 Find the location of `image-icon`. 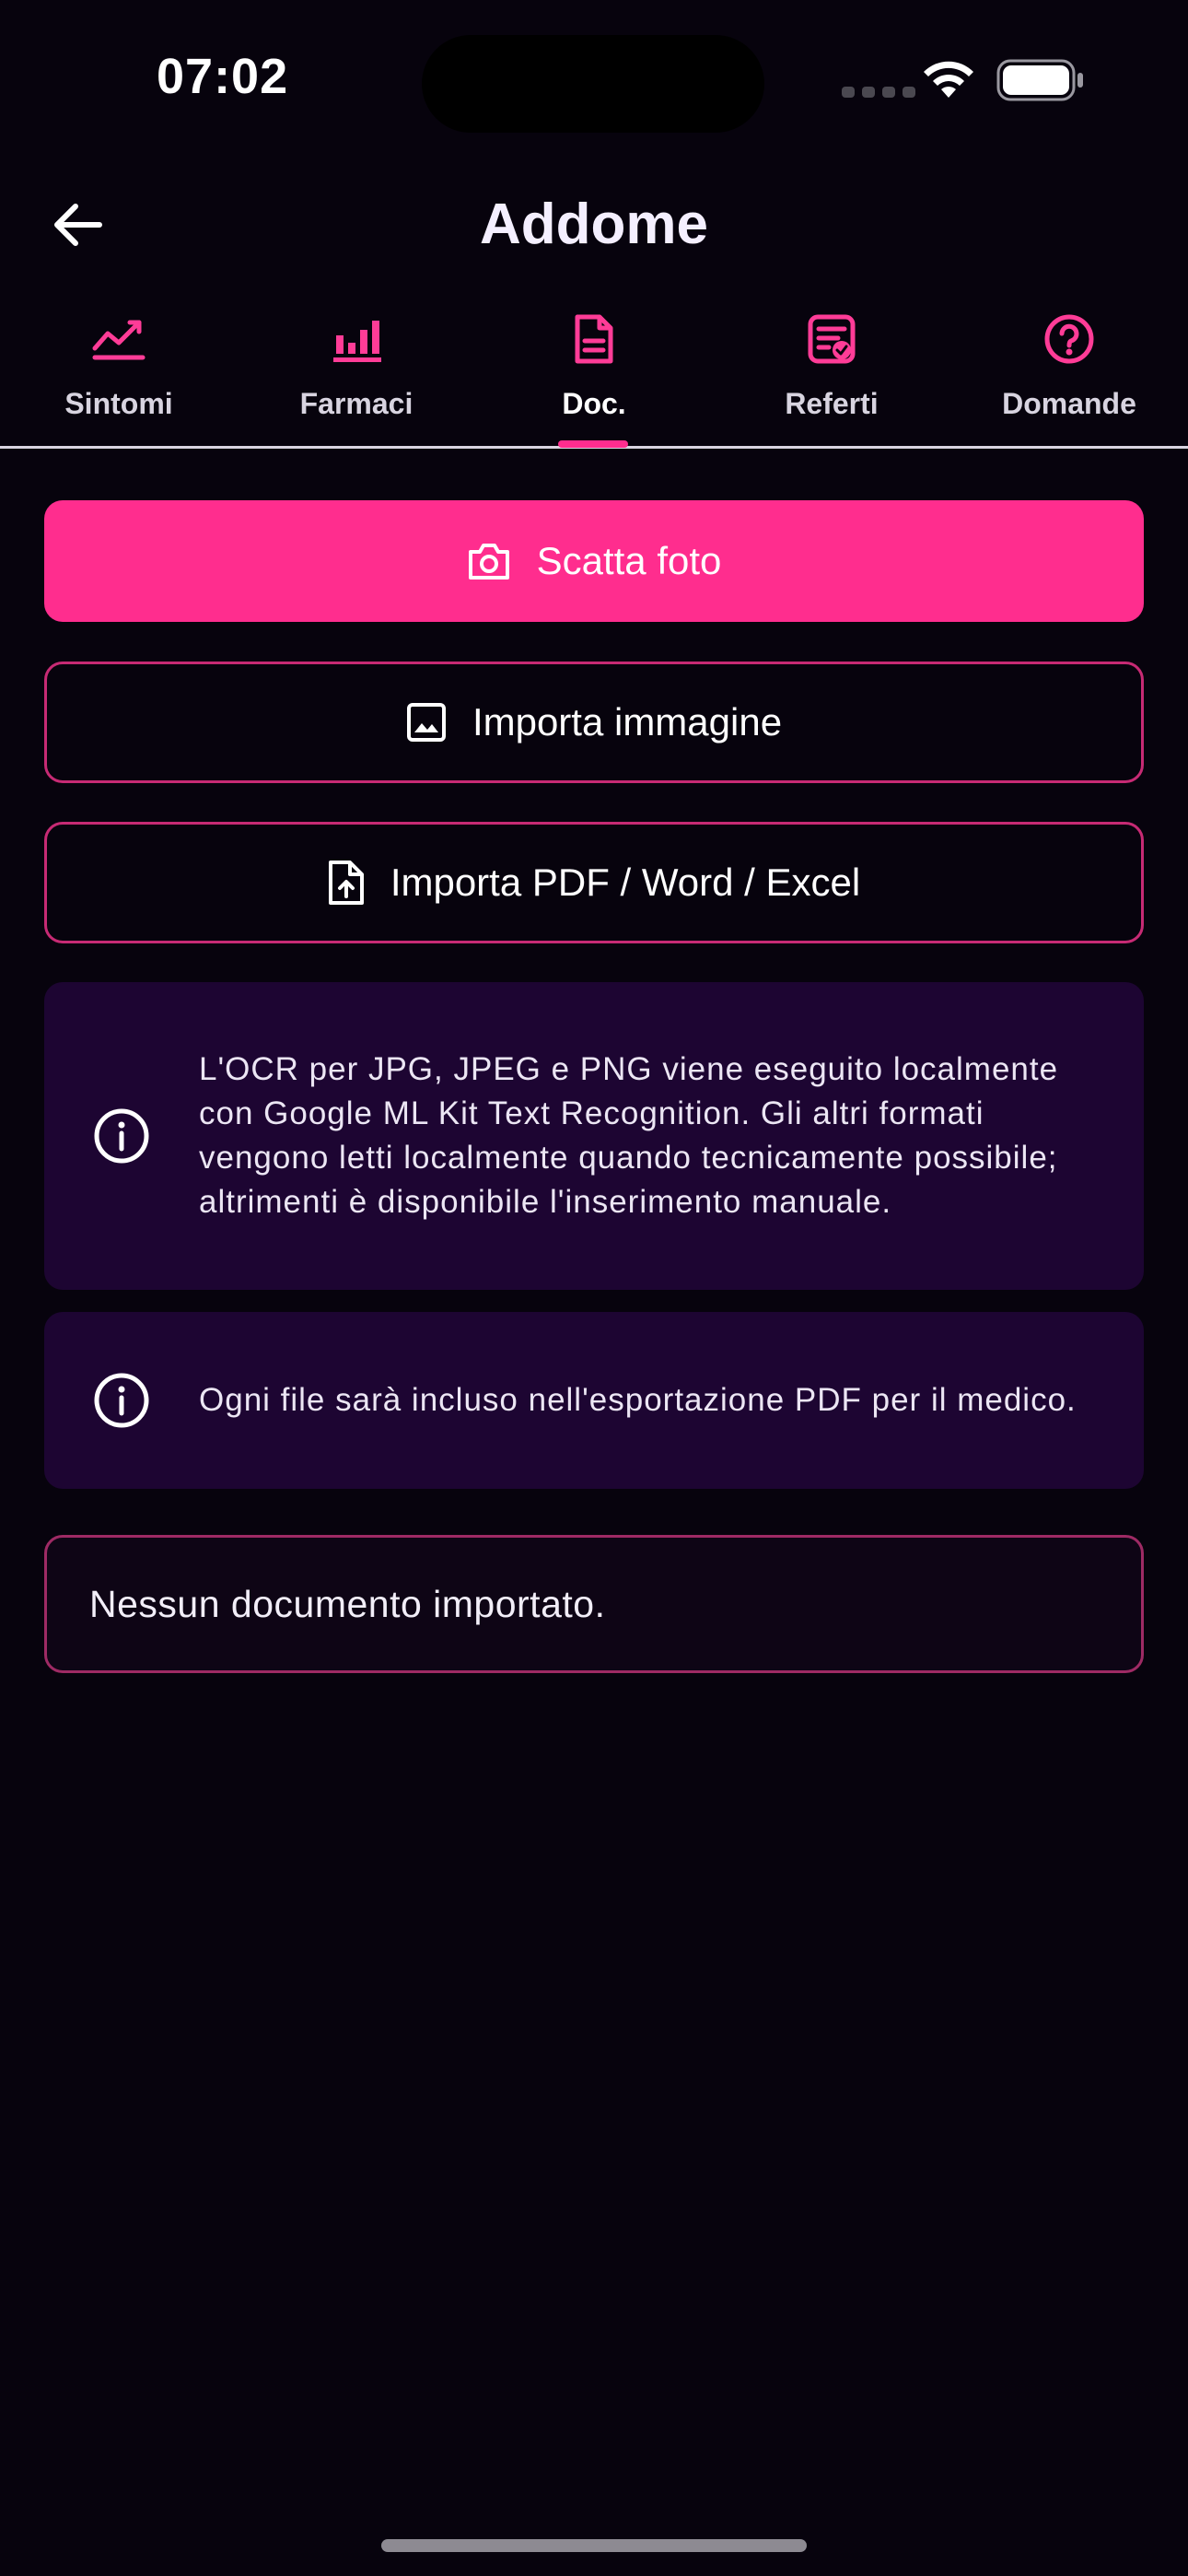

image-icon is located at coordinates (426, 722).